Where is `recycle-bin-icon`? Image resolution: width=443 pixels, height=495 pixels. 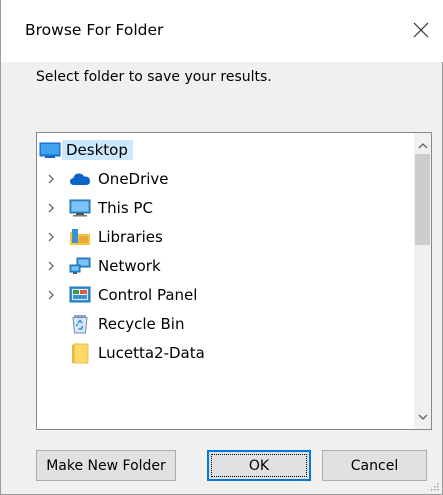 recycle-bin-icon is located at coordinates (80, 324).